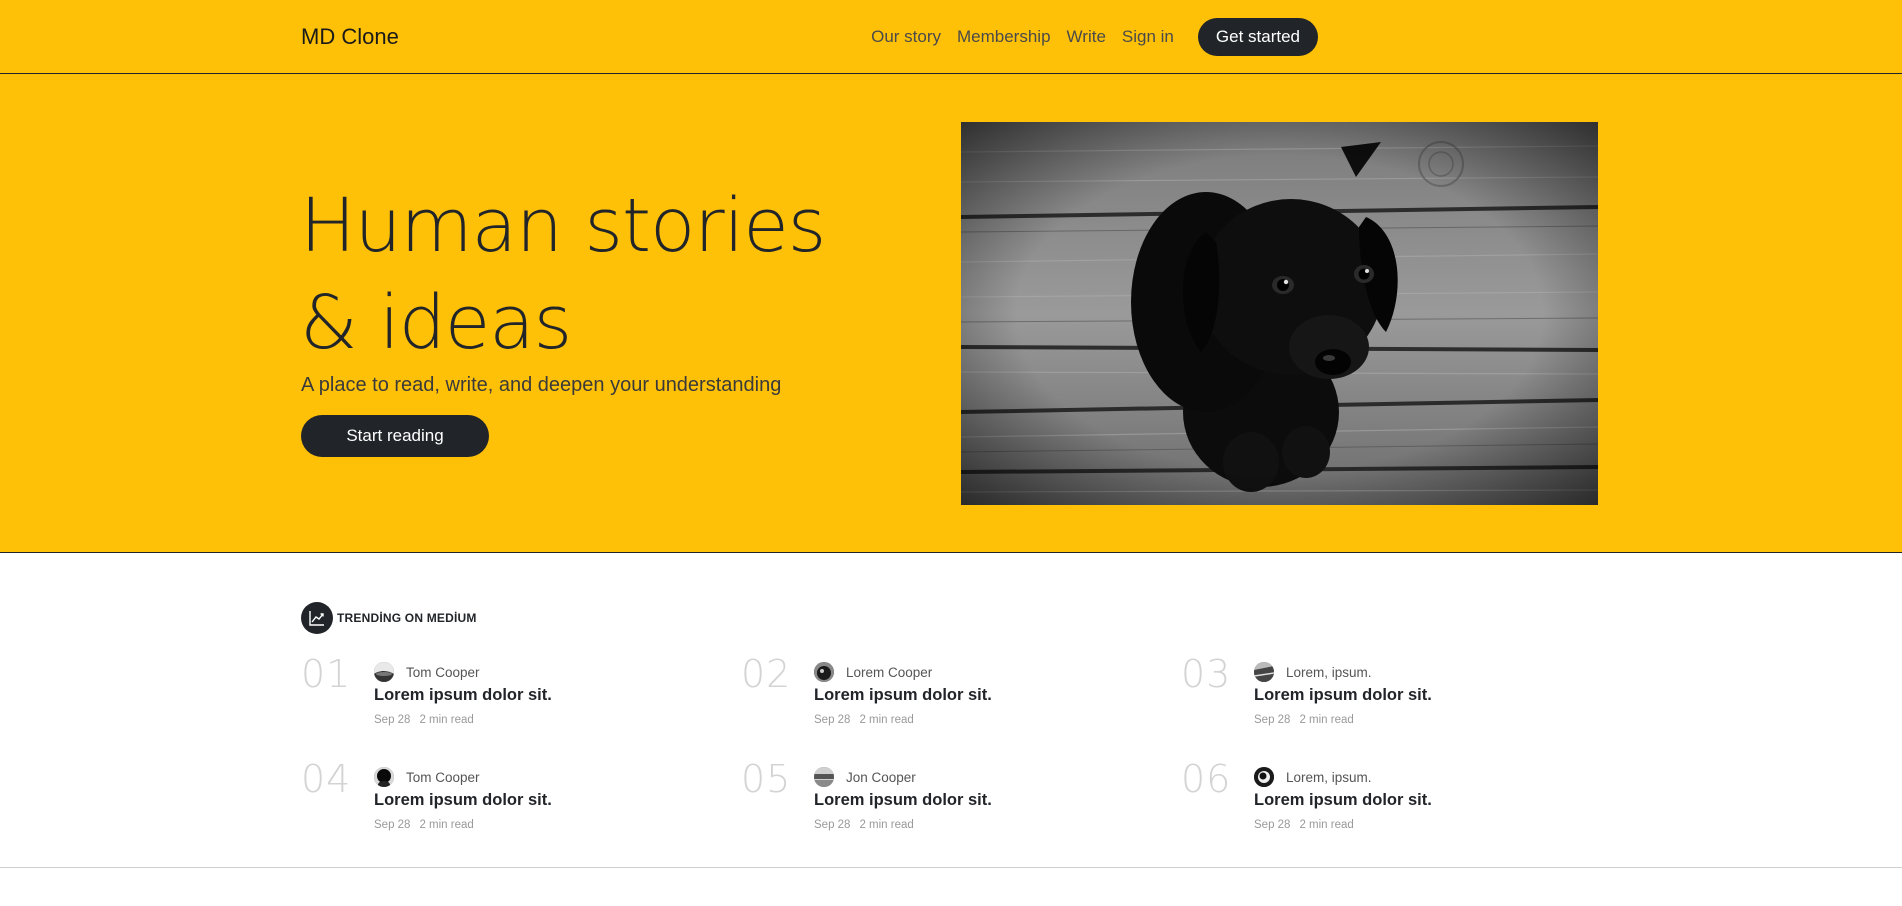 The width and height of the screenshot is (1902, 906). I want to click on author-name: Jon Cooper, so click(881, 777).